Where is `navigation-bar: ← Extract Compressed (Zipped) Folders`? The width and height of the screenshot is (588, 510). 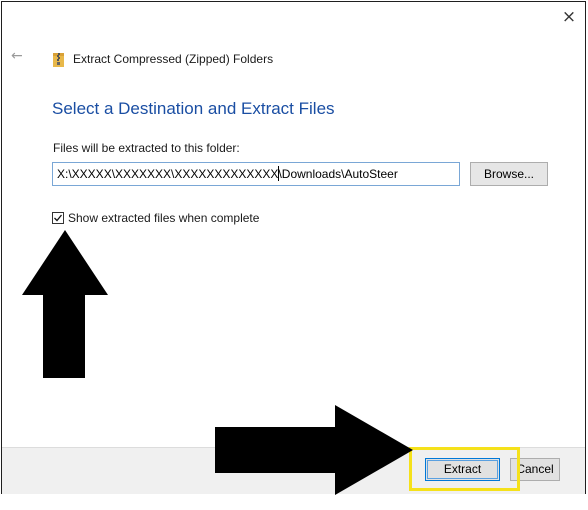 navigation-bar: ← Extract Compressed (Zipped) Folders is located at coordinates (293, 57).